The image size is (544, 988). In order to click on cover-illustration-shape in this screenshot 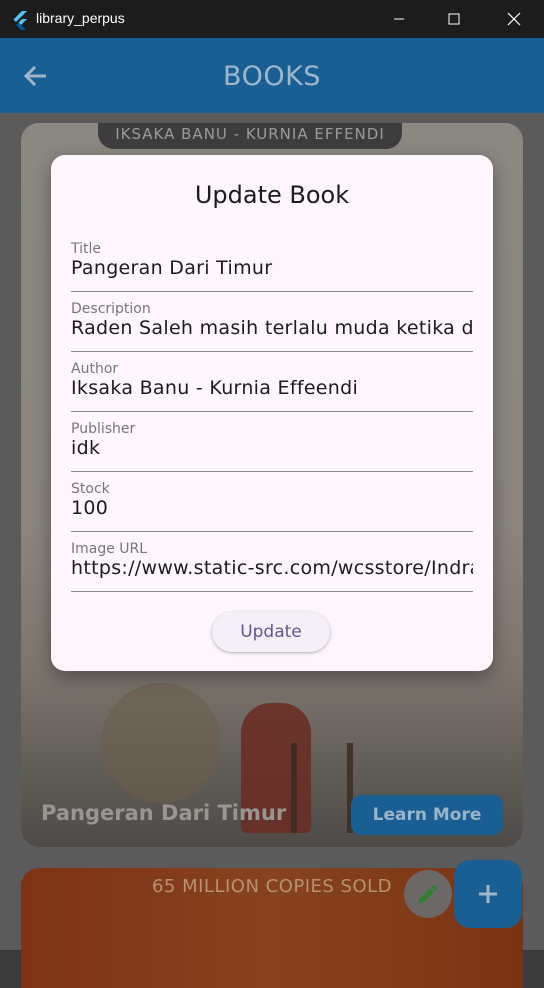, I will do `click(161, 743)`.